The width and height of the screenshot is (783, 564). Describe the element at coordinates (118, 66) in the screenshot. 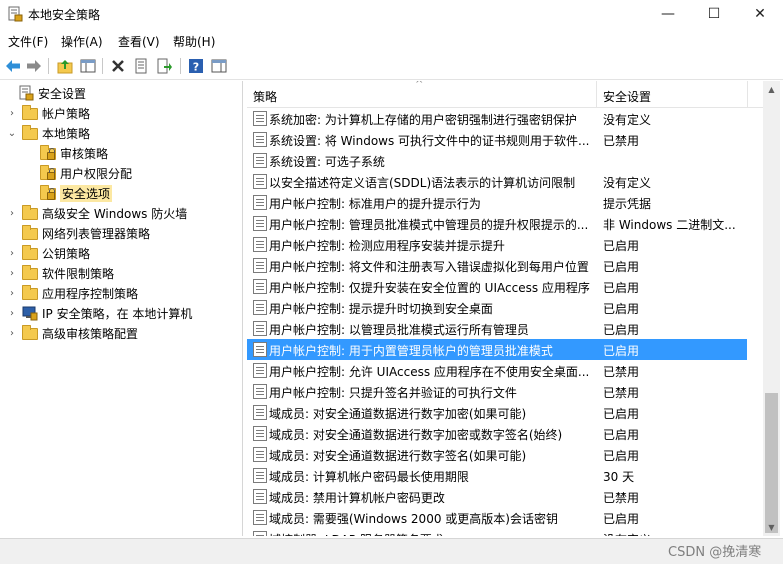

I see `delete-button` at that location.